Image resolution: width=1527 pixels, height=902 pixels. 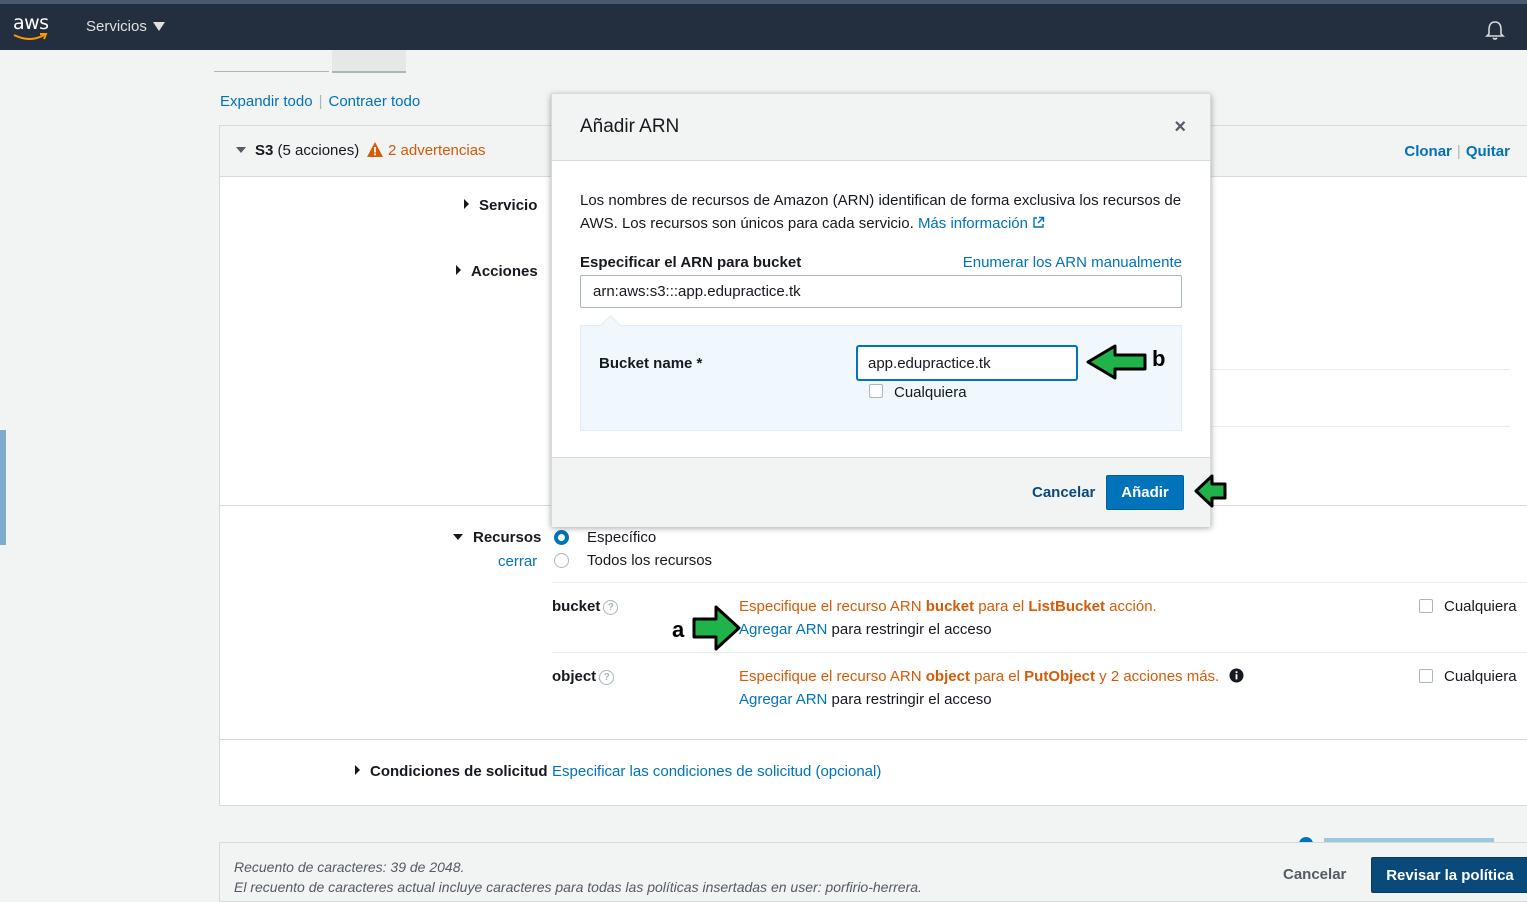 What do you see at coordinates (1145, 492) in the screenshot?
I see `modal-add-button: Añadir` at bounding box center [1145, 492].